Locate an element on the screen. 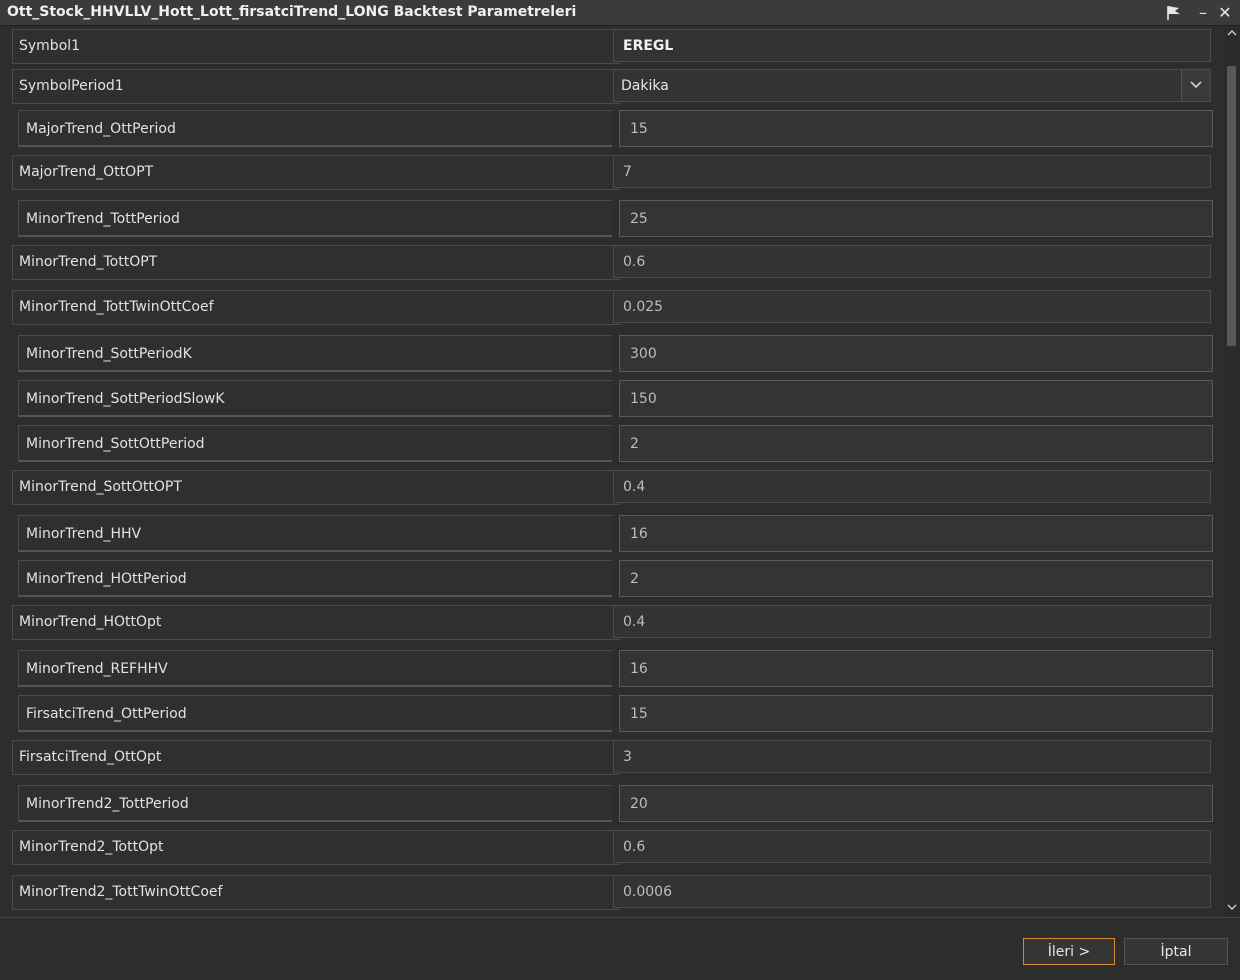 The image size is (1240, 980). minimize-button: – is located at coordinates (1203, 12).